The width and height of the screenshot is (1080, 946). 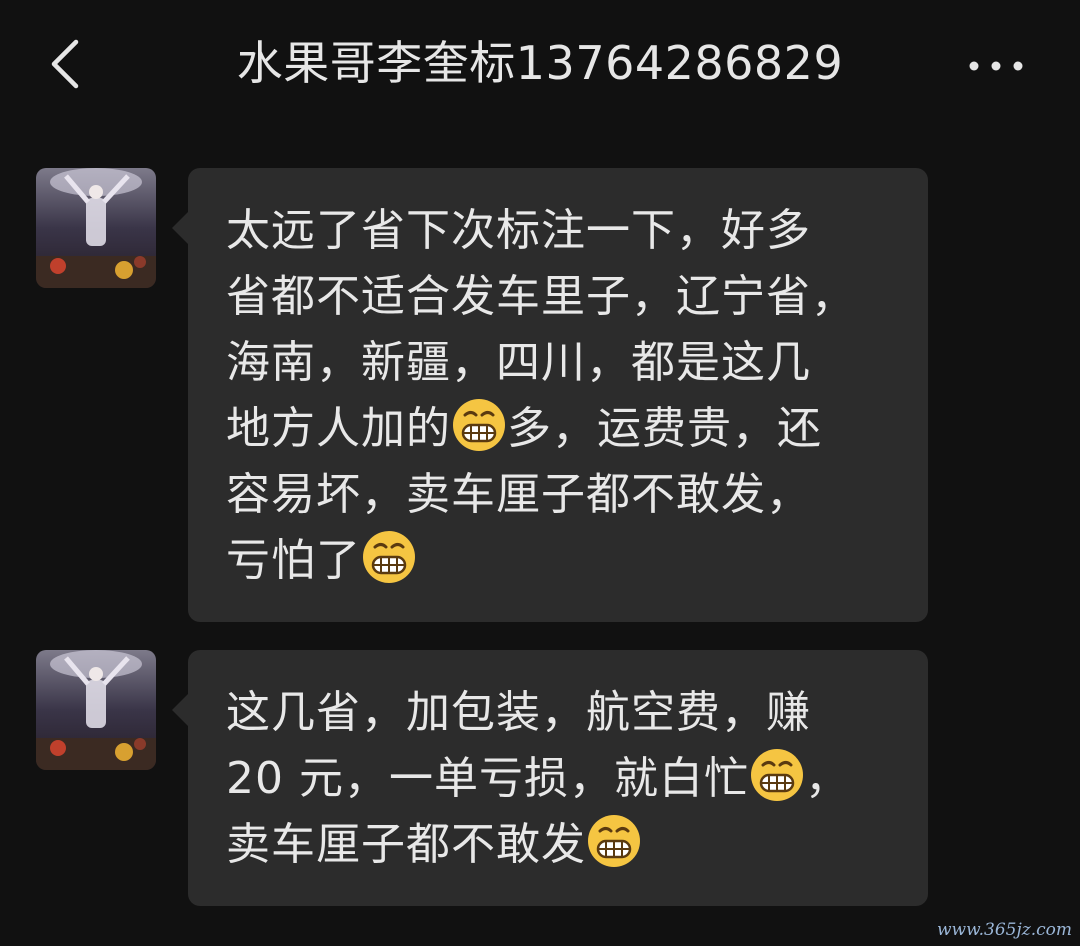 What do you see at coordinates (559, 429) in the screenshot?
I see `message-line: 地方人加的 多，运费贵，还` at bounding box center [559, 429].